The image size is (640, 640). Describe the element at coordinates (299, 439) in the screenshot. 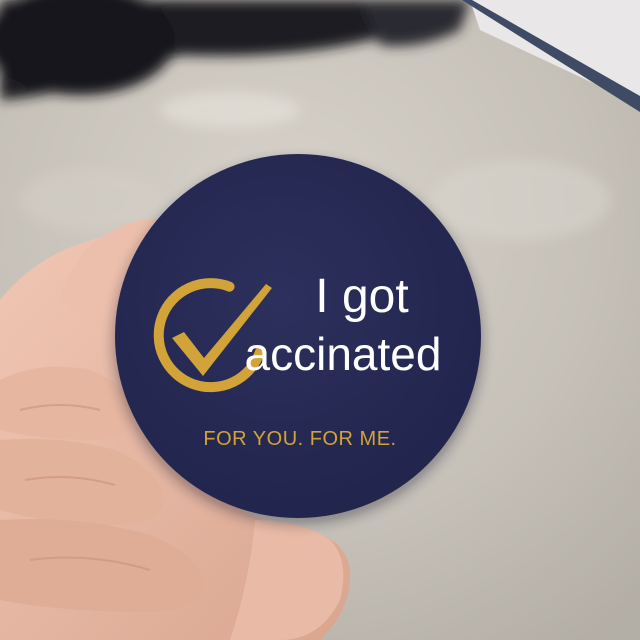

I see `sticker-tagline: FOR YOU. FOR ME.` at that location.